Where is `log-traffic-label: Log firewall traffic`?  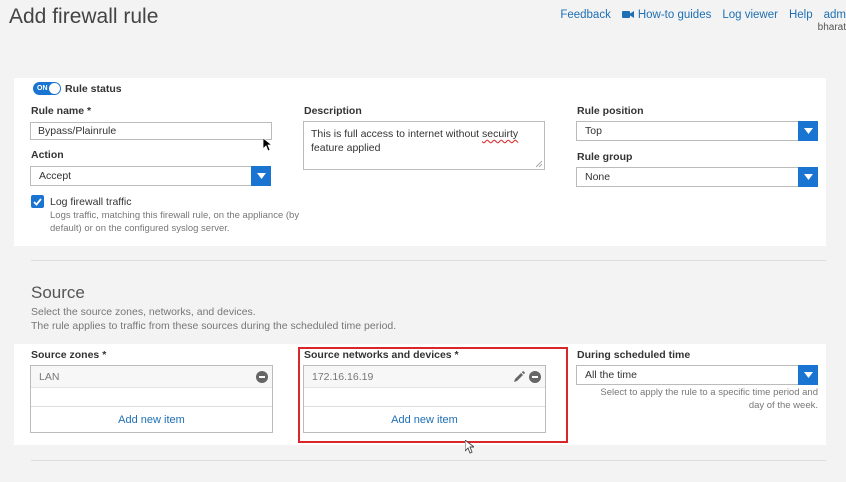
log-traffic-label: Log firewall traffic is located at coordinates (91, 202).